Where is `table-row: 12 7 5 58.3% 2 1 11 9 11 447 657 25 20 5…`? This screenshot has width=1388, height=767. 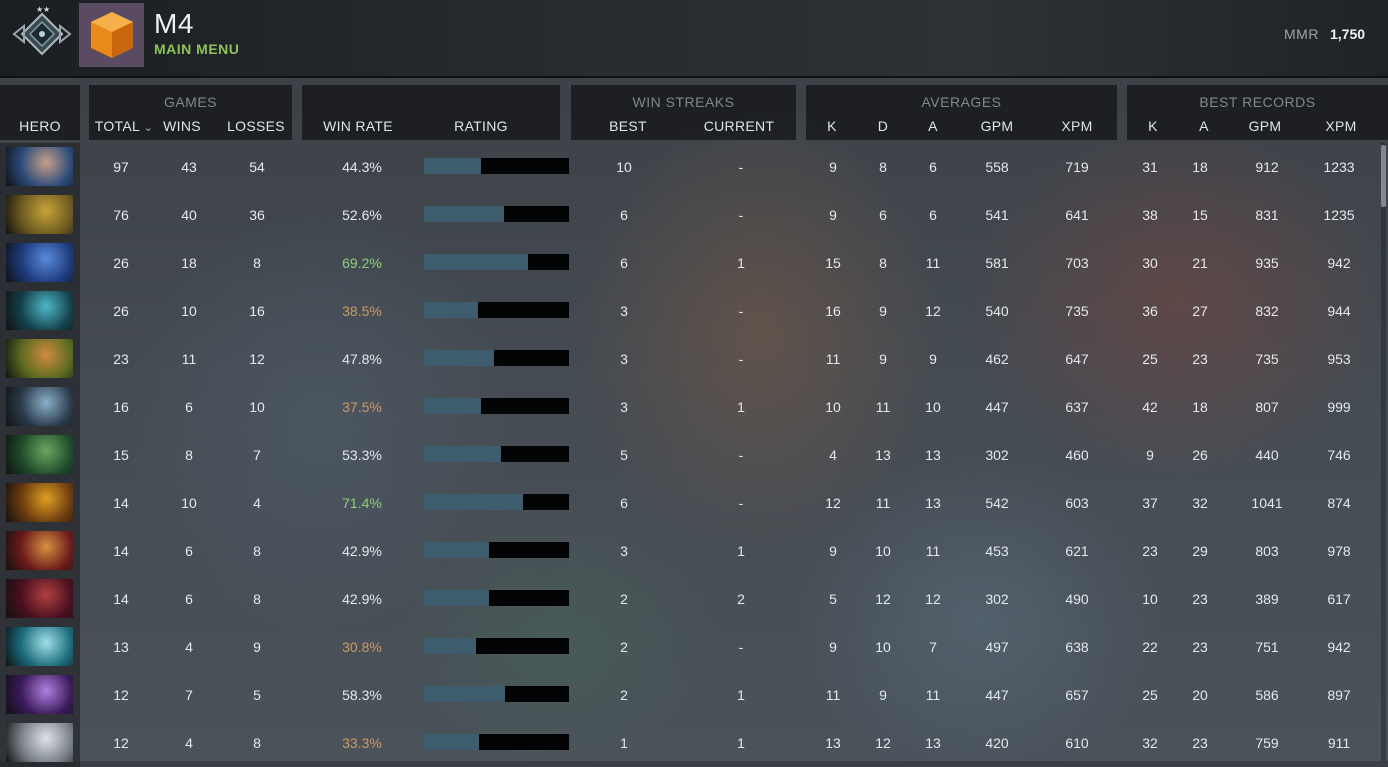 table-row: 12 7 5 58.3% 2 1 11 9 11 447 657 25 20 5… is located at coordinates (689, 695).